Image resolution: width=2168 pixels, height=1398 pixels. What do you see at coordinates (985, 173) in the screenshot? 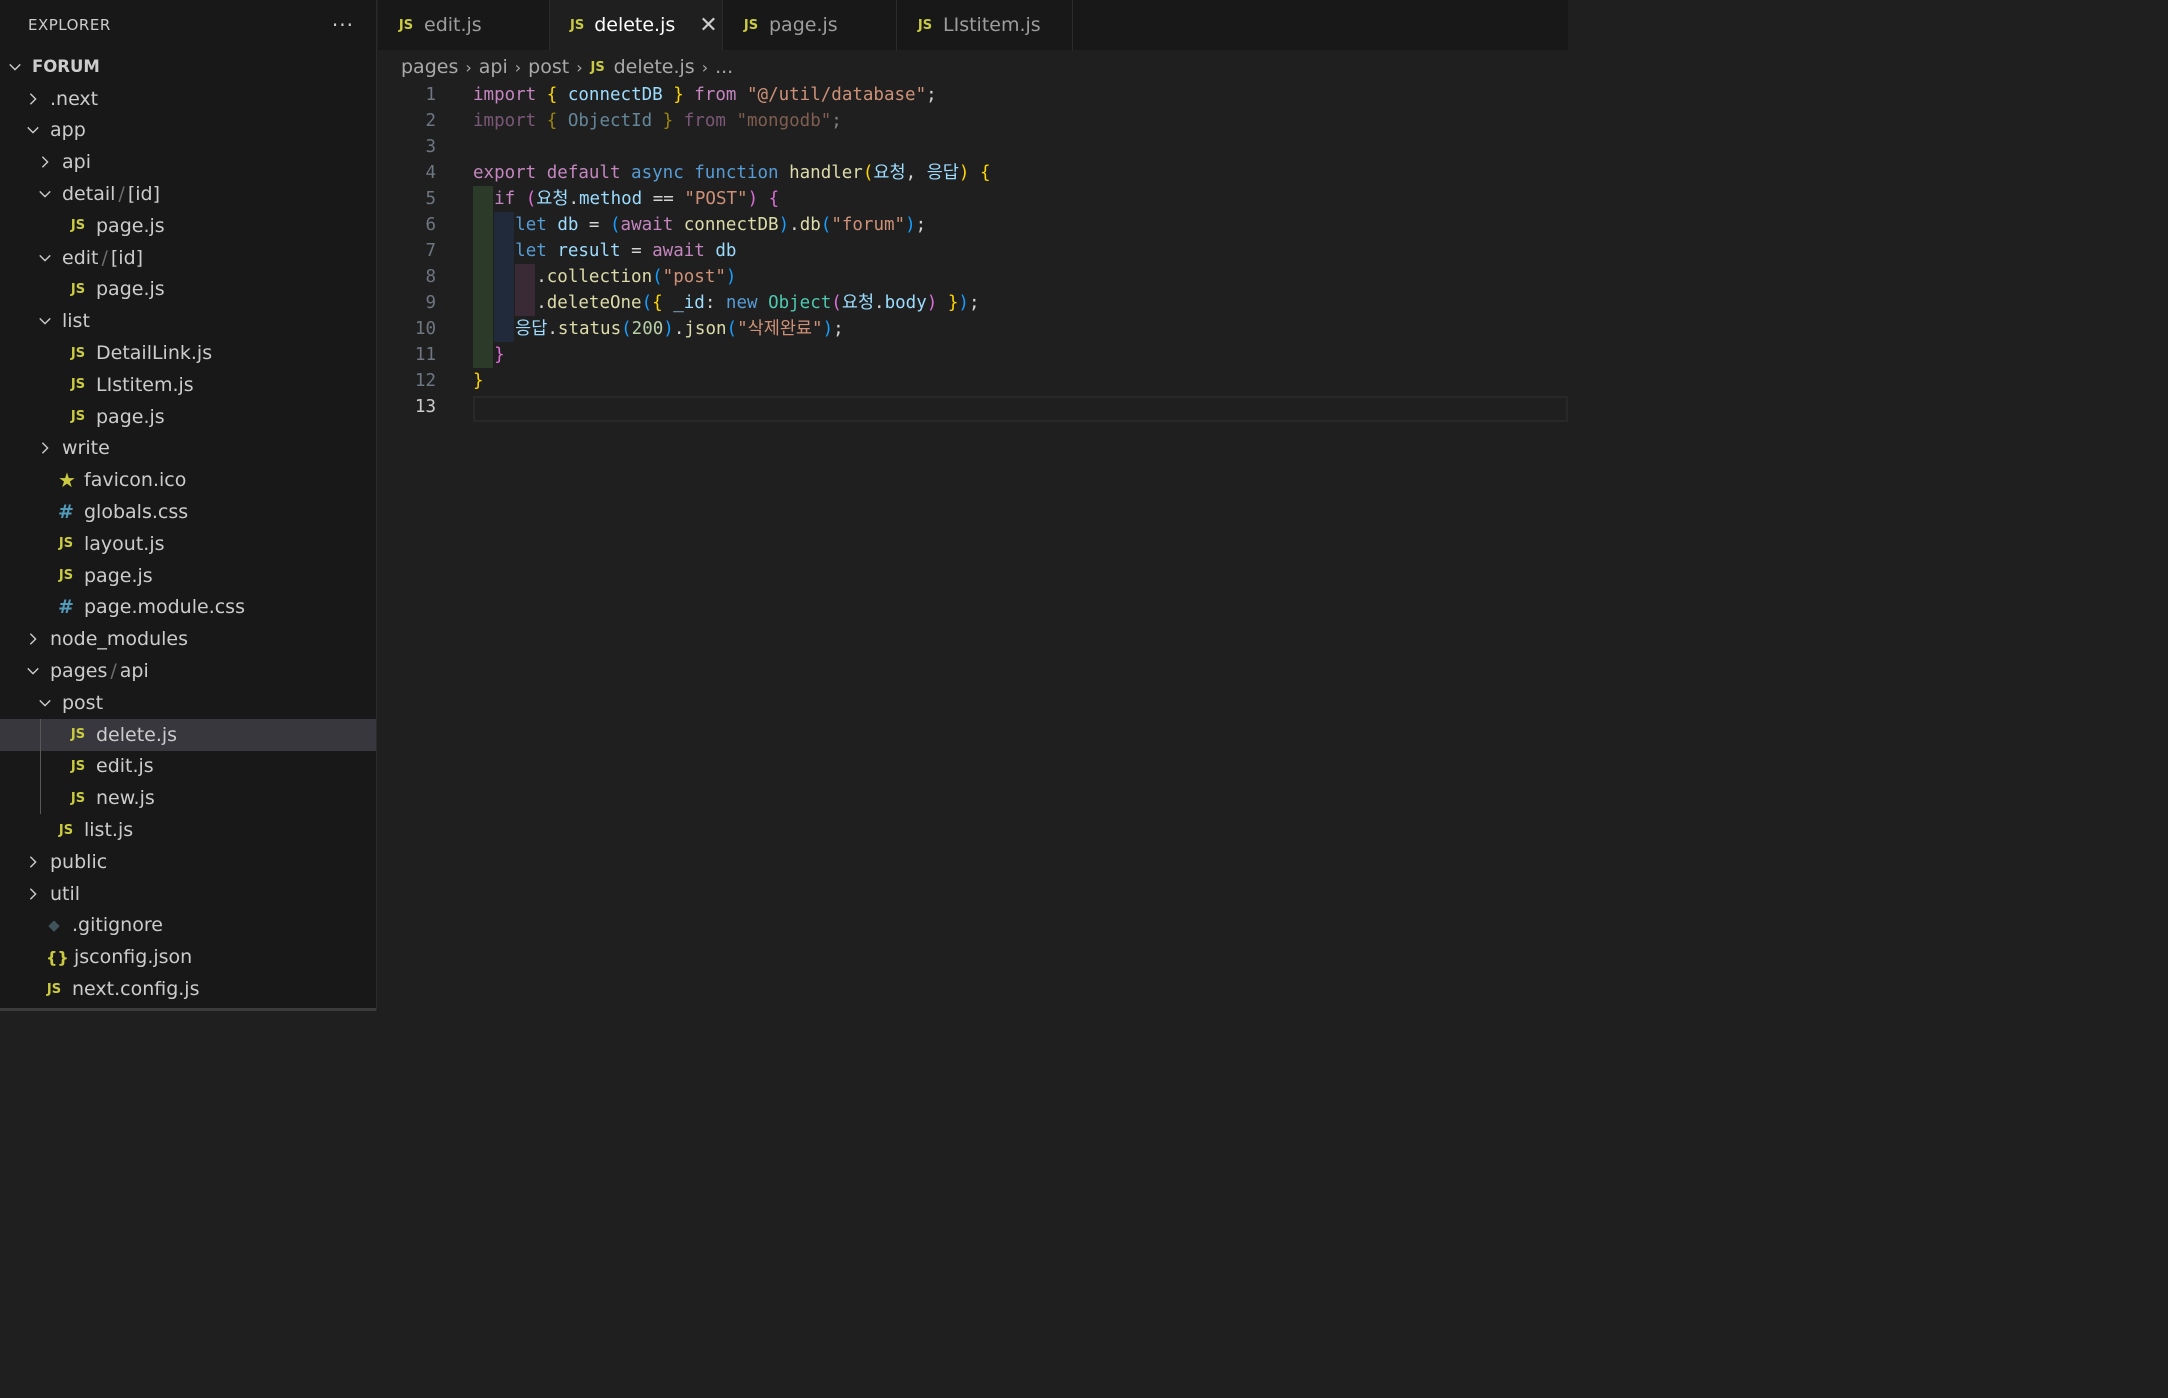
I see `code-token: {` at bounding box center [985, 173].